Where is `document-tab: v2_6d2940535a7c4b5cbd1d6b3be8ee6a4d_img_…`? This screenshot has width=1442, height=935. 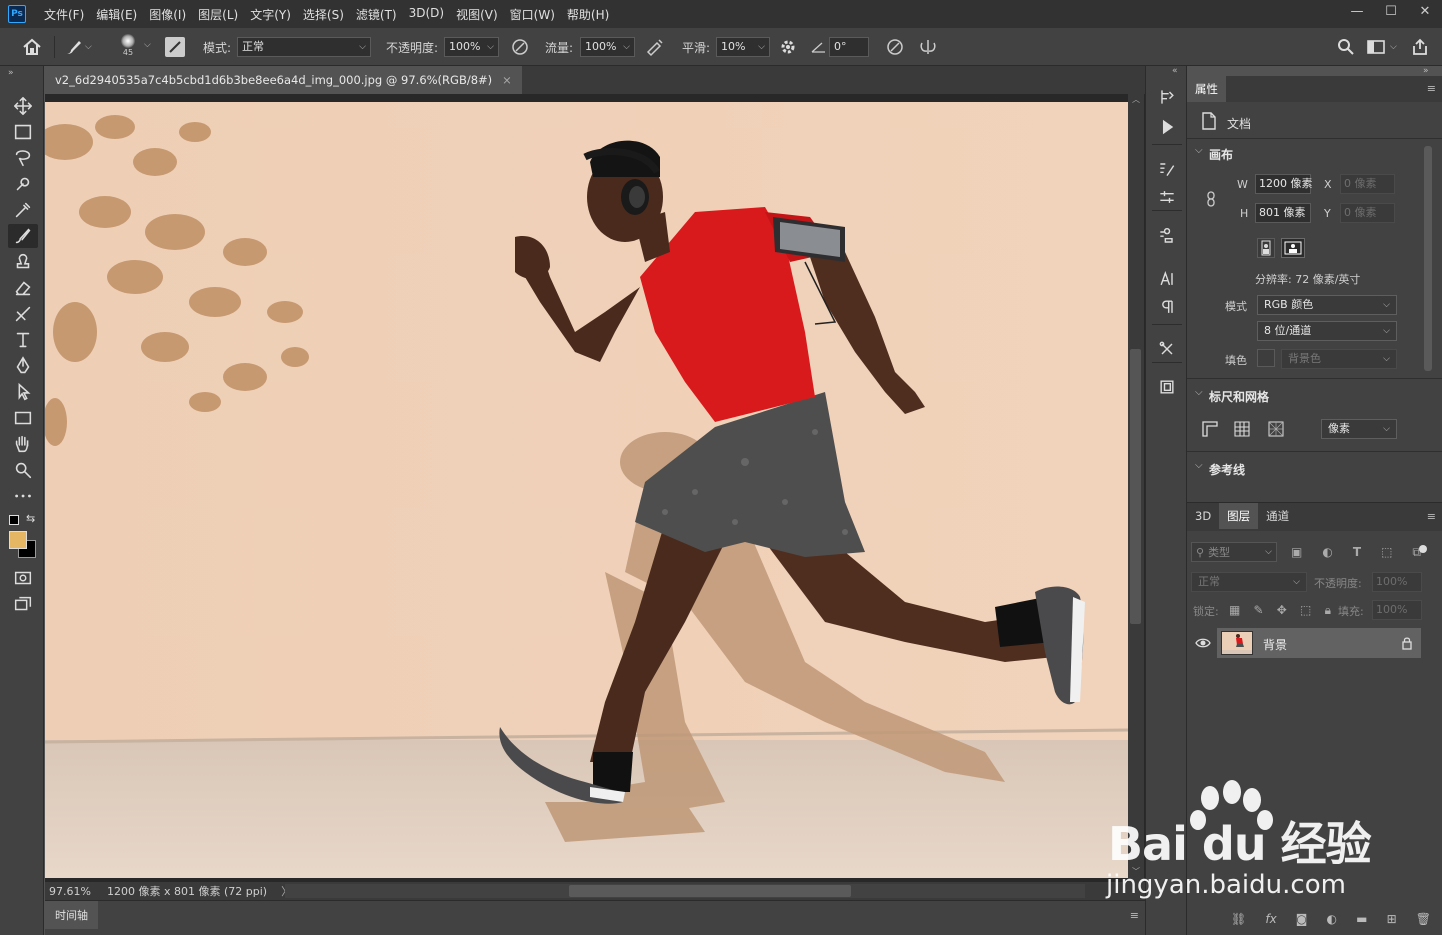
document-tab: v2_6d2940535a7c4b5cbd1d6b3be8ee6a4d_img_… is located at coordinates (283, 80).